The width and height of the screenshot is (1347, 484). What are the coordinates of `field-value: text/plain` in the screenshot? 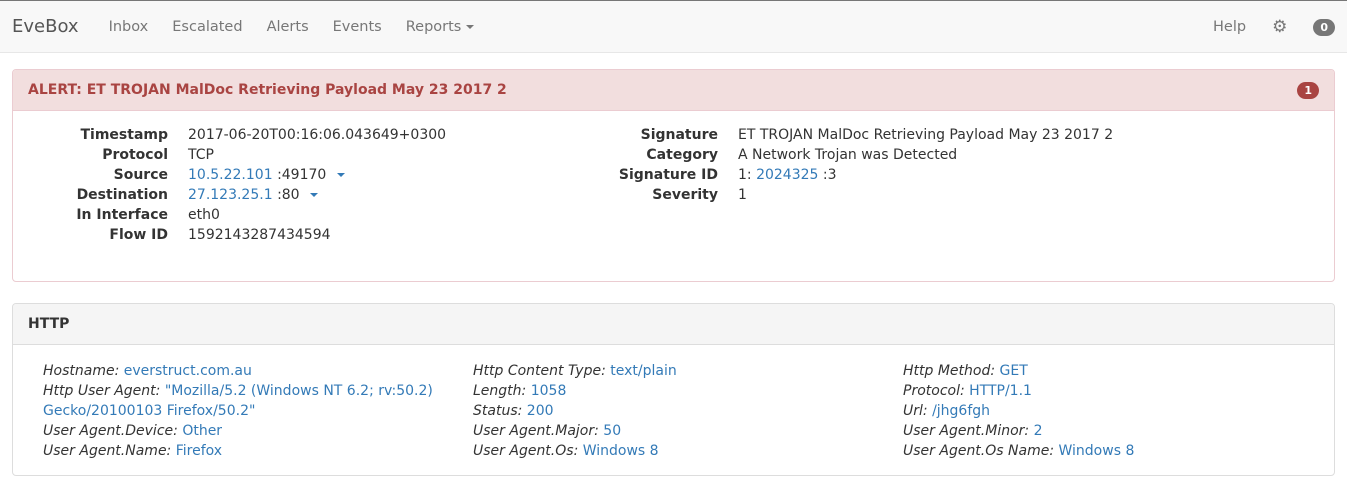 It's located at (643, 371).